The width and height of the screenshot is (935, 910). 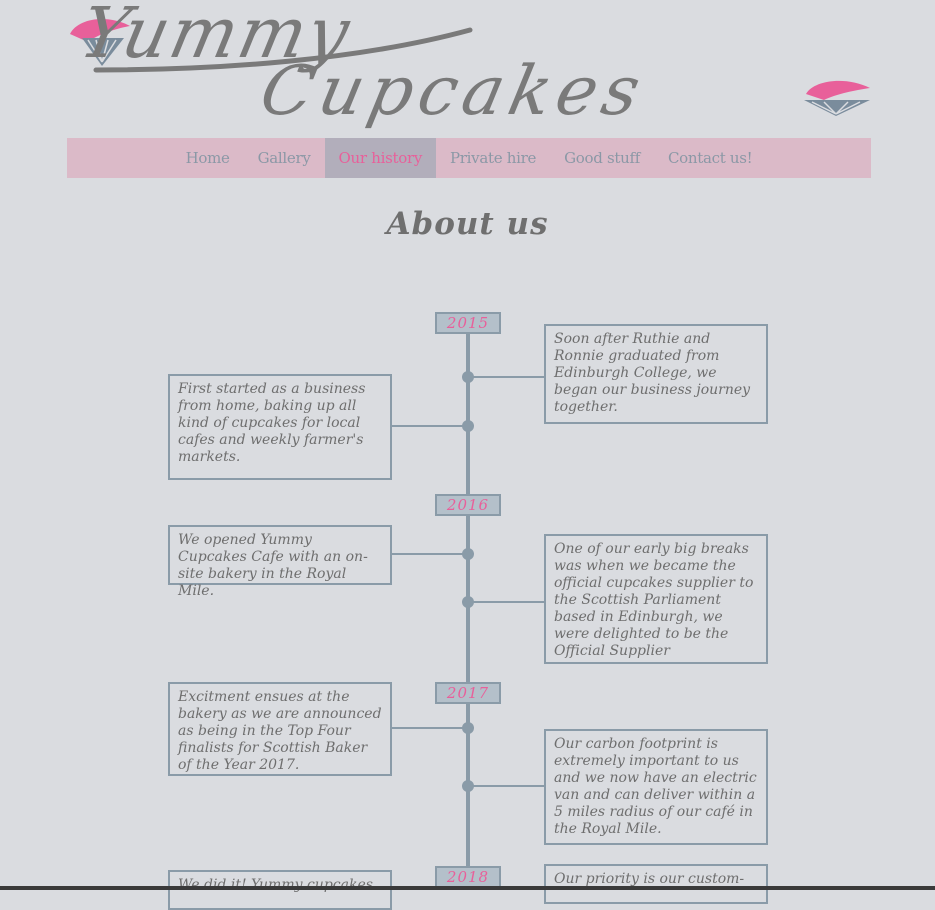 What do you see at coordinates (468, 505) in the screenshot?
I see `year-marker-2016: 2016` at bounding box center [468, 505].